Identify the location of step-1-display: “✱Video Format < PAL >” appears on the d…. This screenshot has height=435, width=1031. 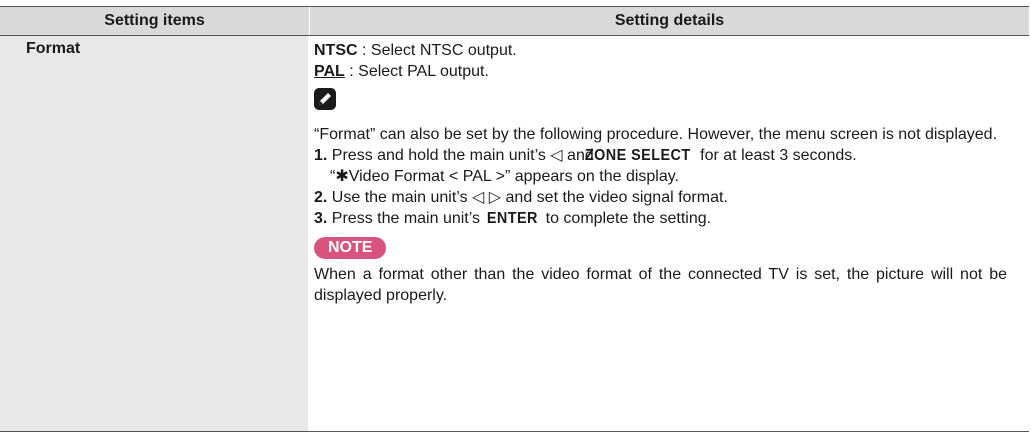
(504, 176).